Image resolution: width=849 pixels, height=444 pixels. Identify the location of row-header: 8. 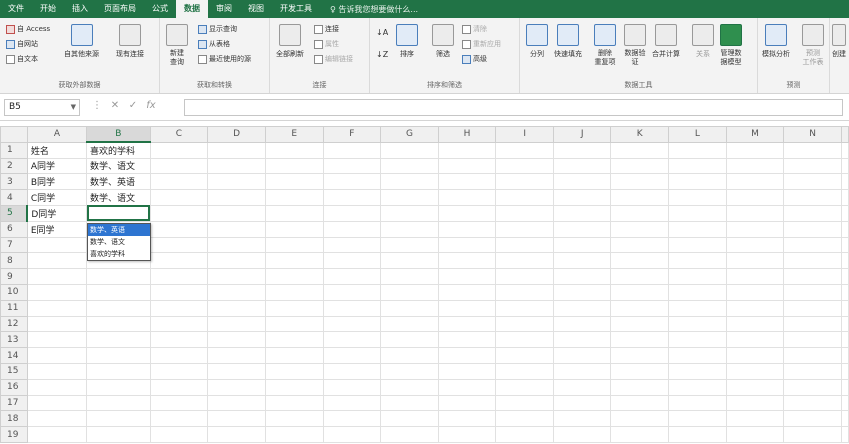
(14, 261).